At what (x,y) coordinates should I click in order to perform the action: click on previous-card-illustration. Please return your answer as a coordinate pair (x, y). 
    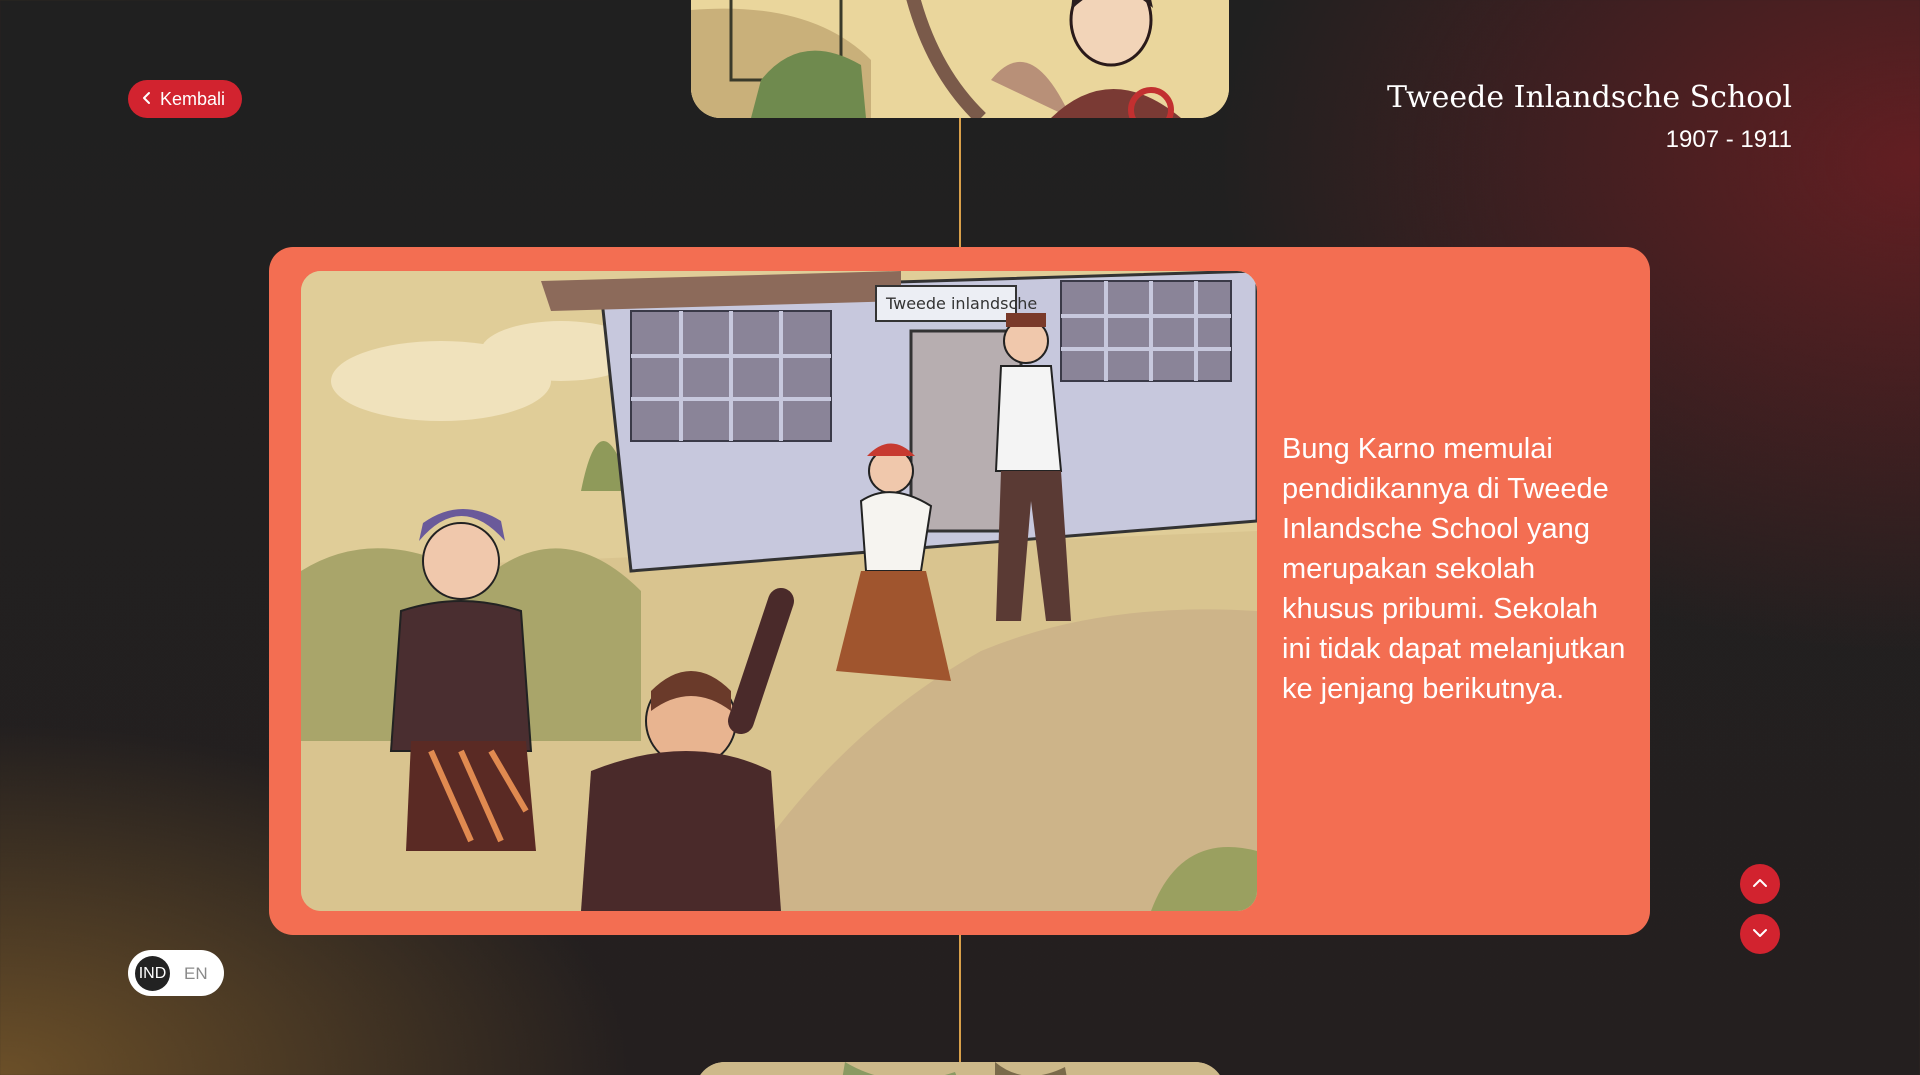
    Looking at the image, I should click on (960, 59).